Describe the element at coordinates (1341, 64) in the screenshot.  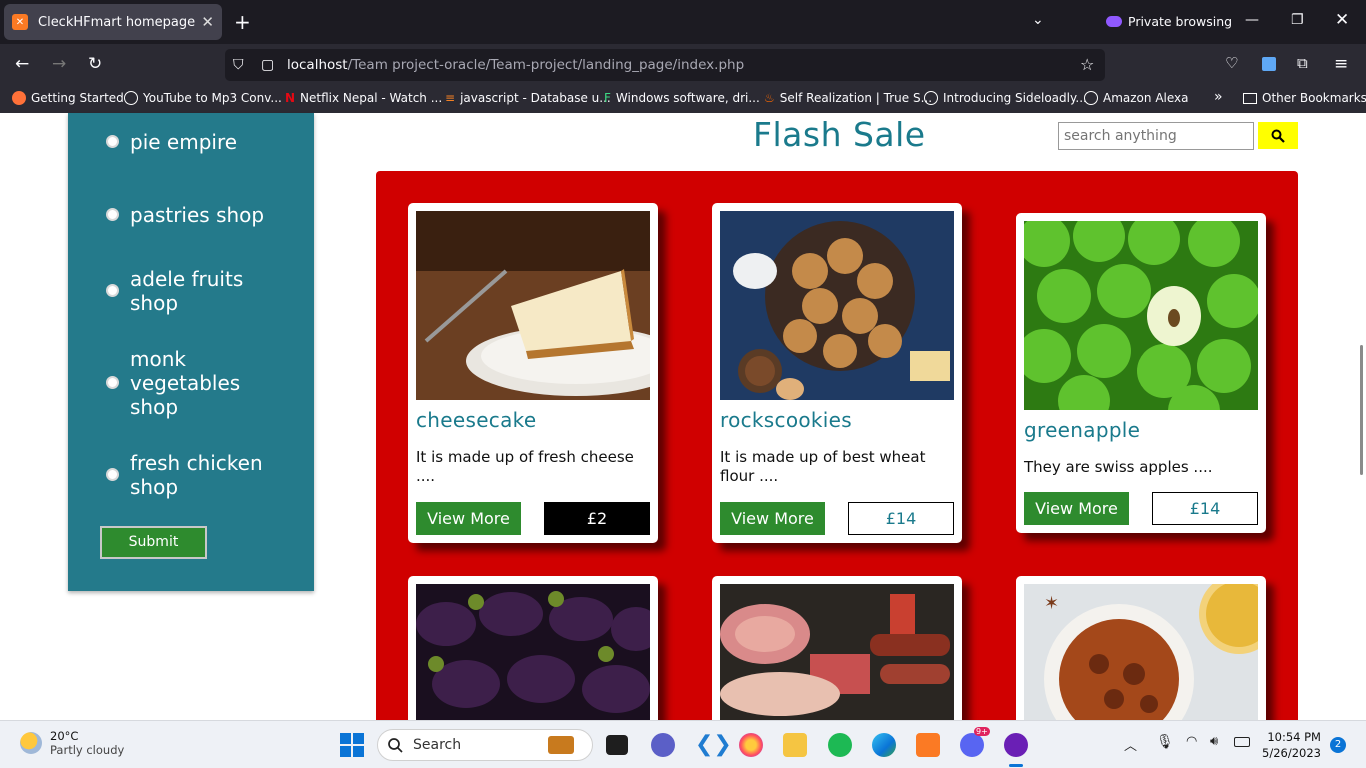
I see `menu-icon: ≡` at that location.